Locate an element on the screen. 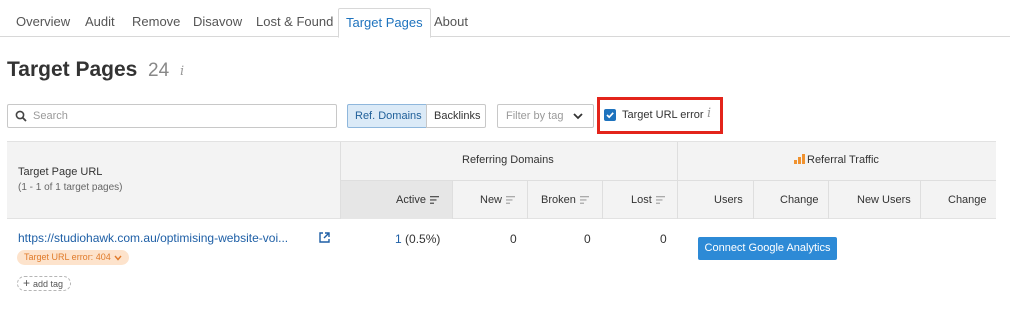 Image resolution: width=1010 pixels, height=321 pixels. search-box is located at coordinates (172, 116).